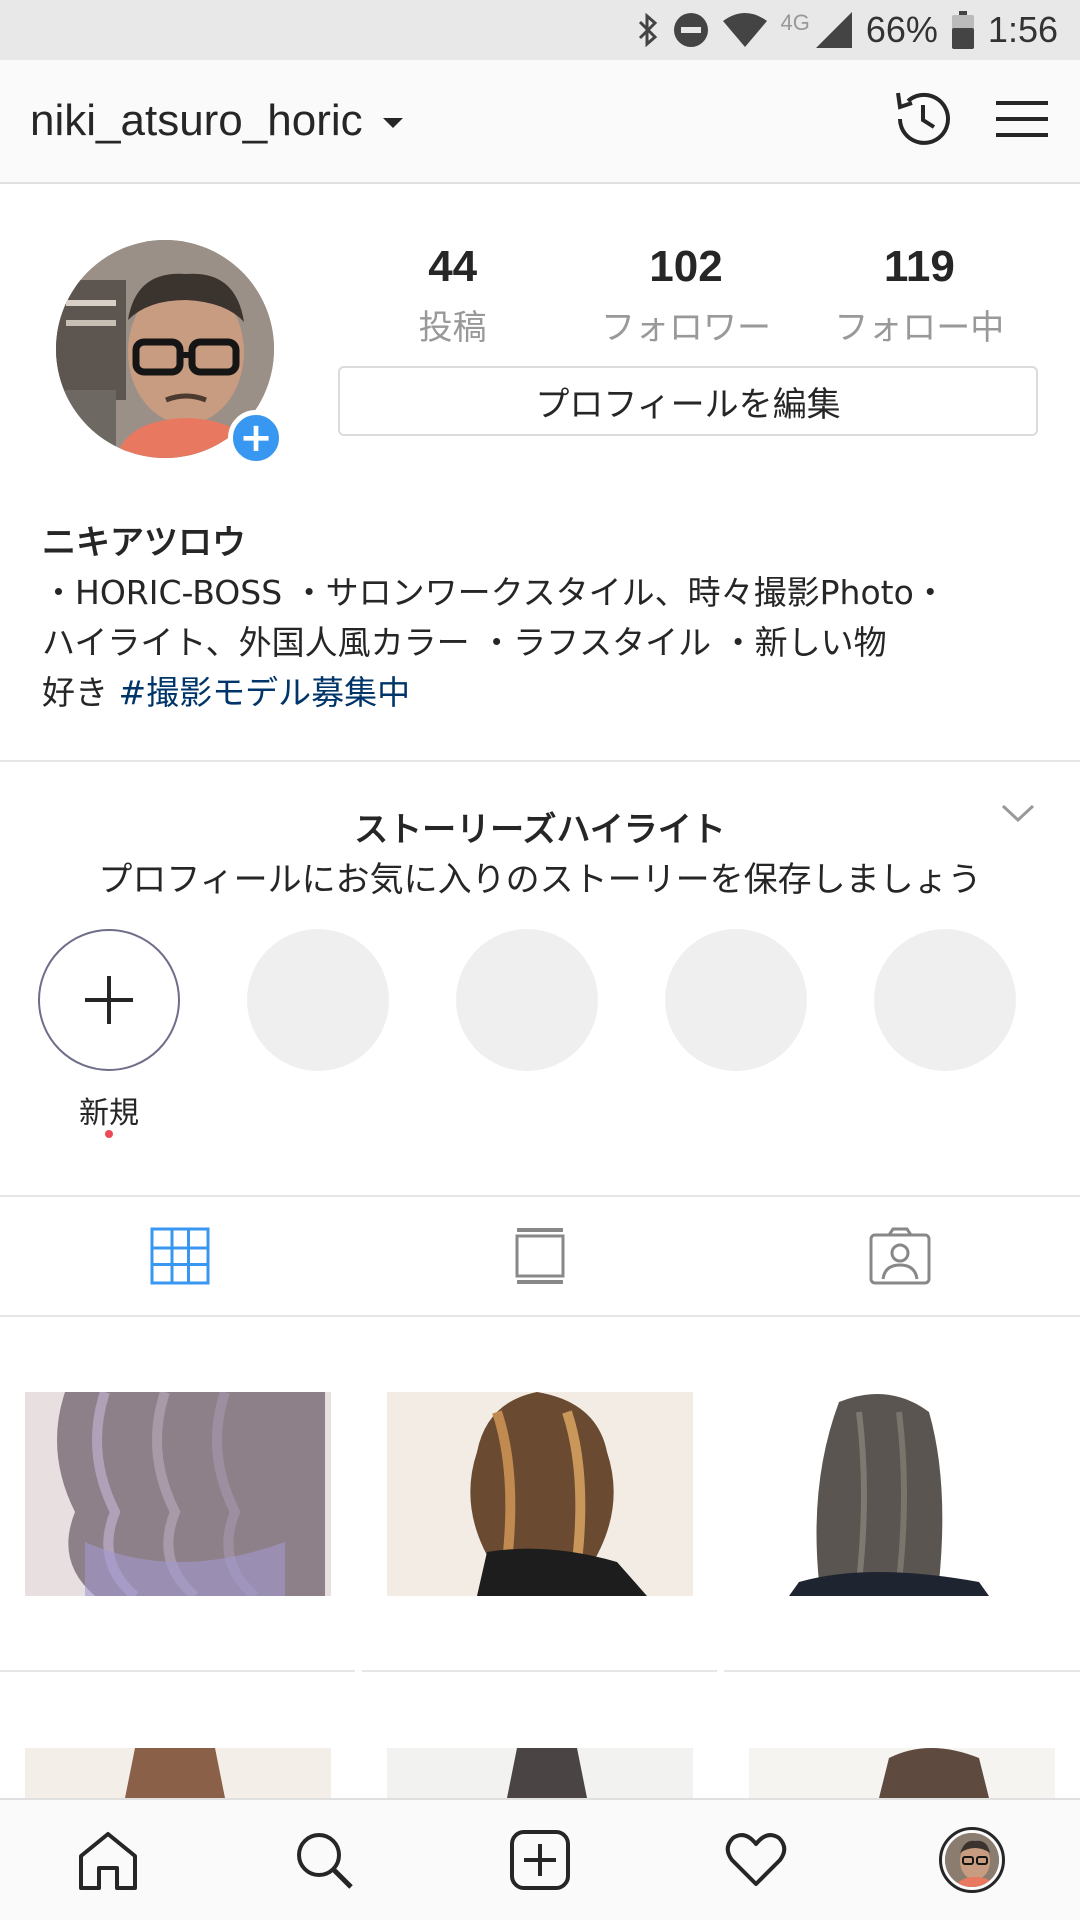 The height and width of the screenshot is (1920, 1080). What do you see at coordinates (1022, 29) in the screenshot?
I see `clock: 1:56` at bounding box center [1022, 29].